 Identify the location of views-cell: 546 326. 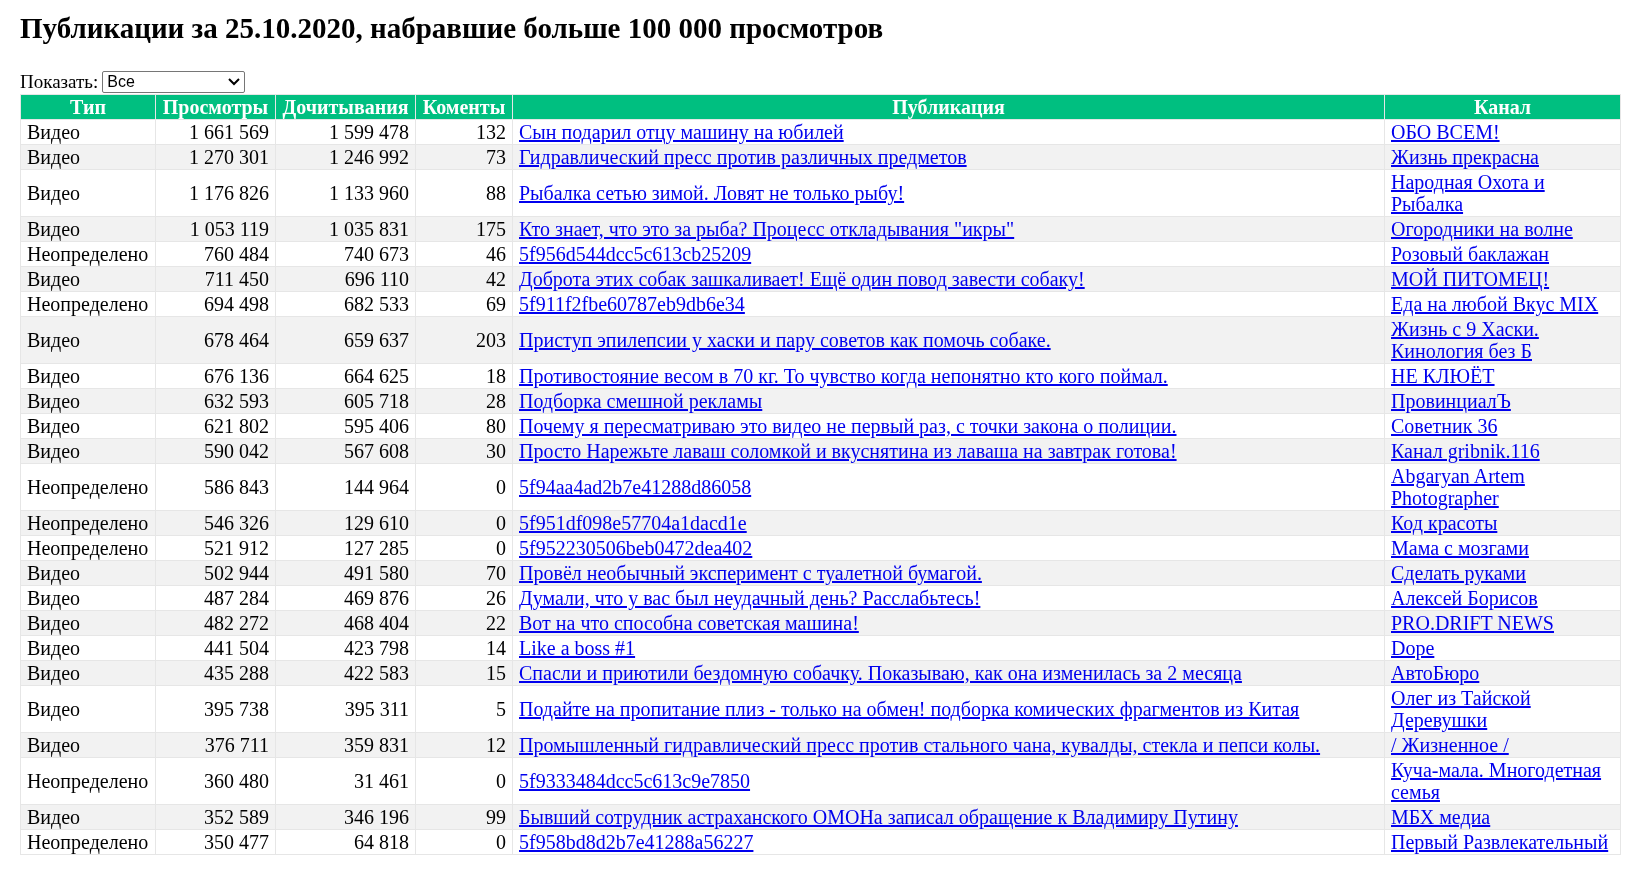
(215, 523).